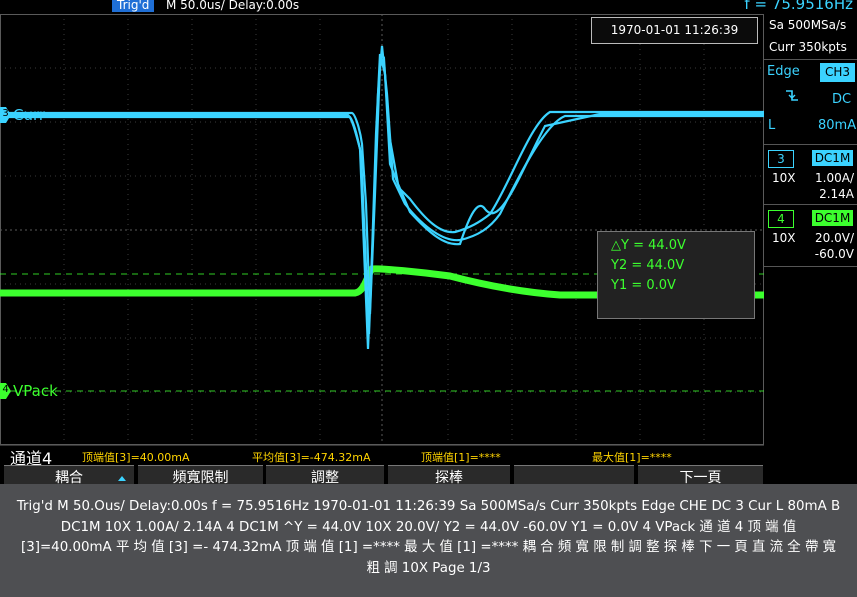  Describe the element at coordinates (700, 474) in the screenshot. I see `softkey-next-page: 下一頁` at that location.